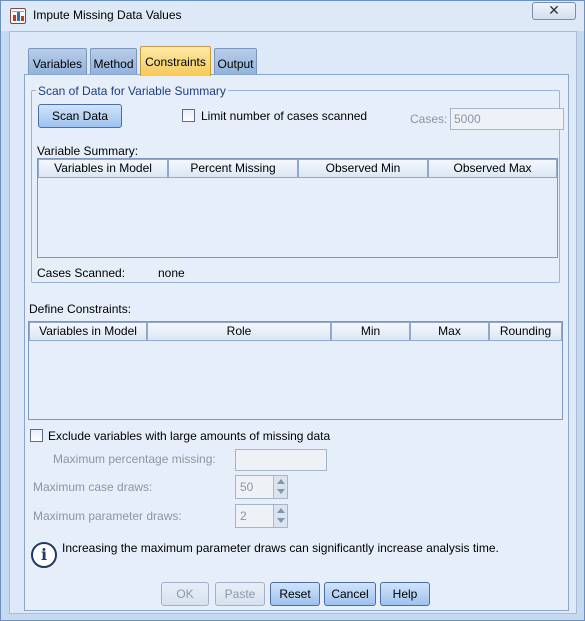  I want to click on column-header: Percent Missing, so click(233, 168).